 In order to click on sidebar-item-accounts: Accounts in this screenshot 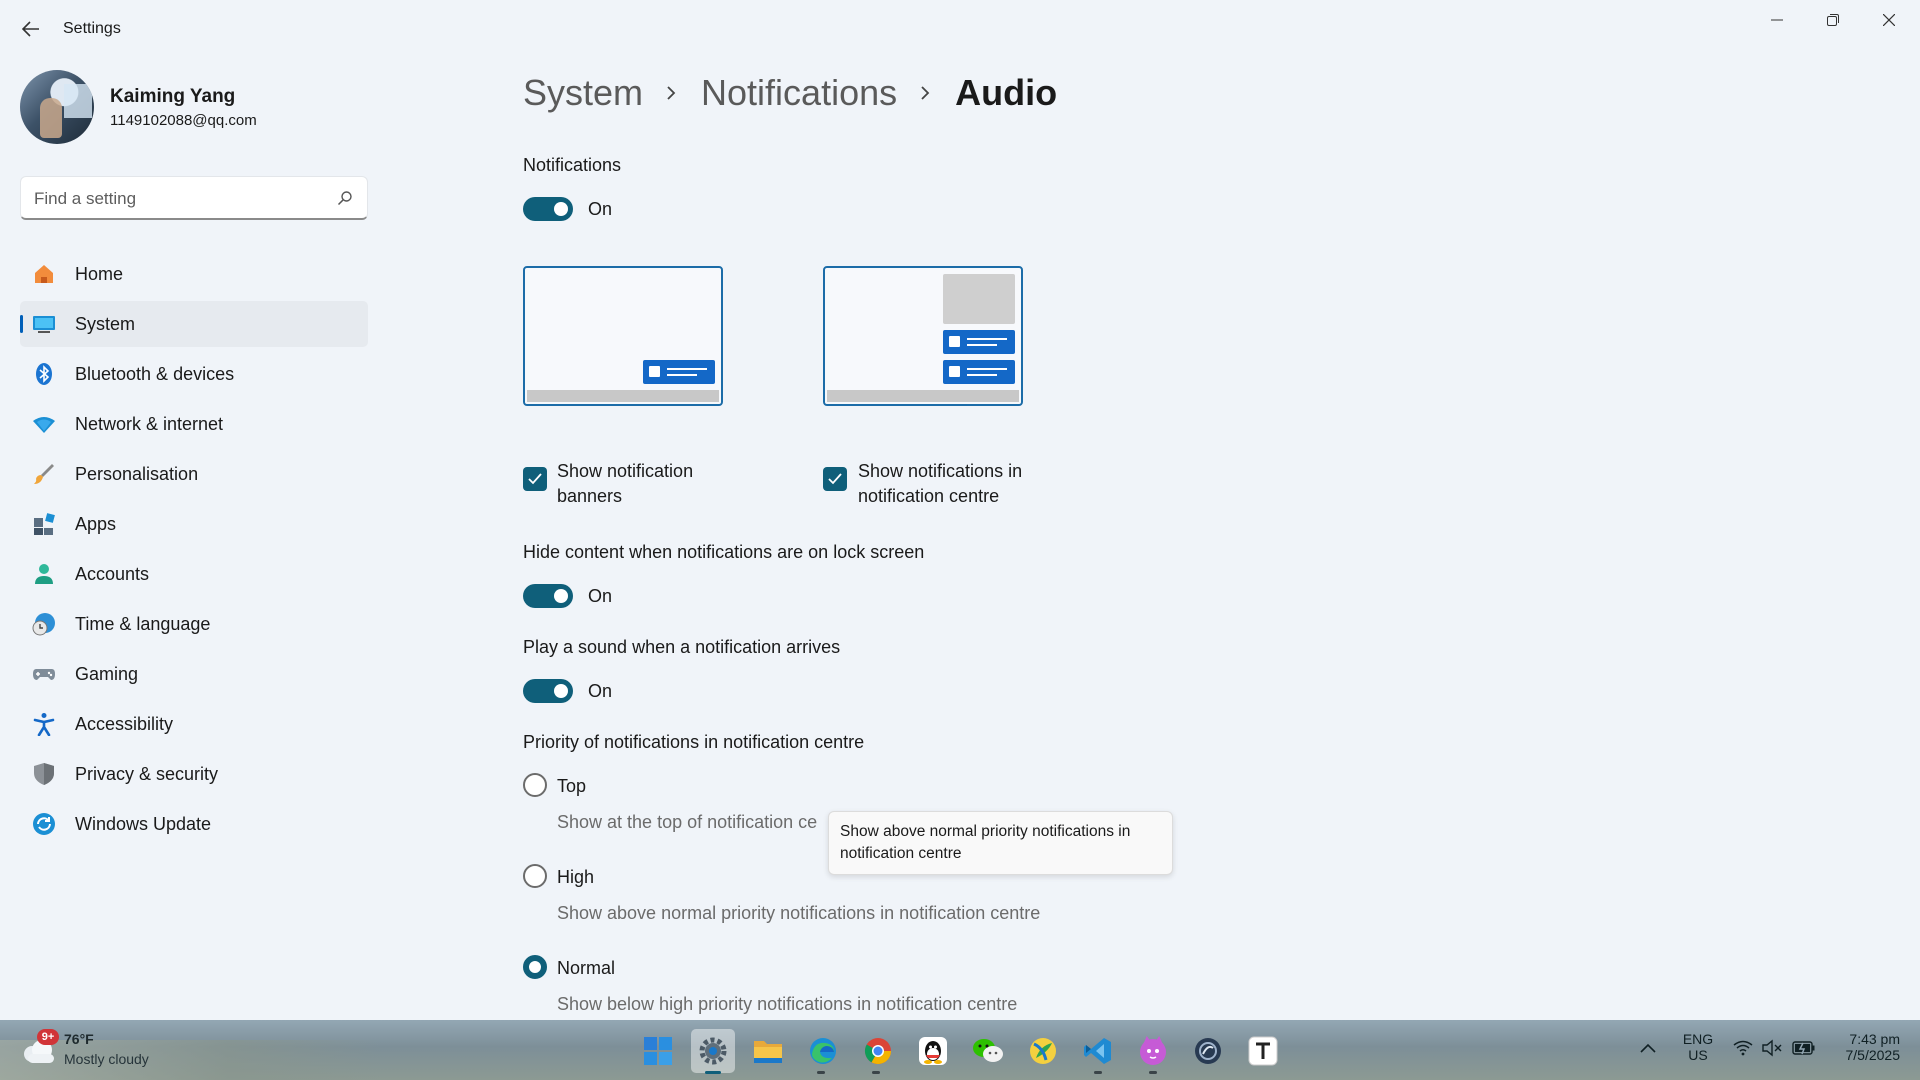, I will do `click(194, 574)`.